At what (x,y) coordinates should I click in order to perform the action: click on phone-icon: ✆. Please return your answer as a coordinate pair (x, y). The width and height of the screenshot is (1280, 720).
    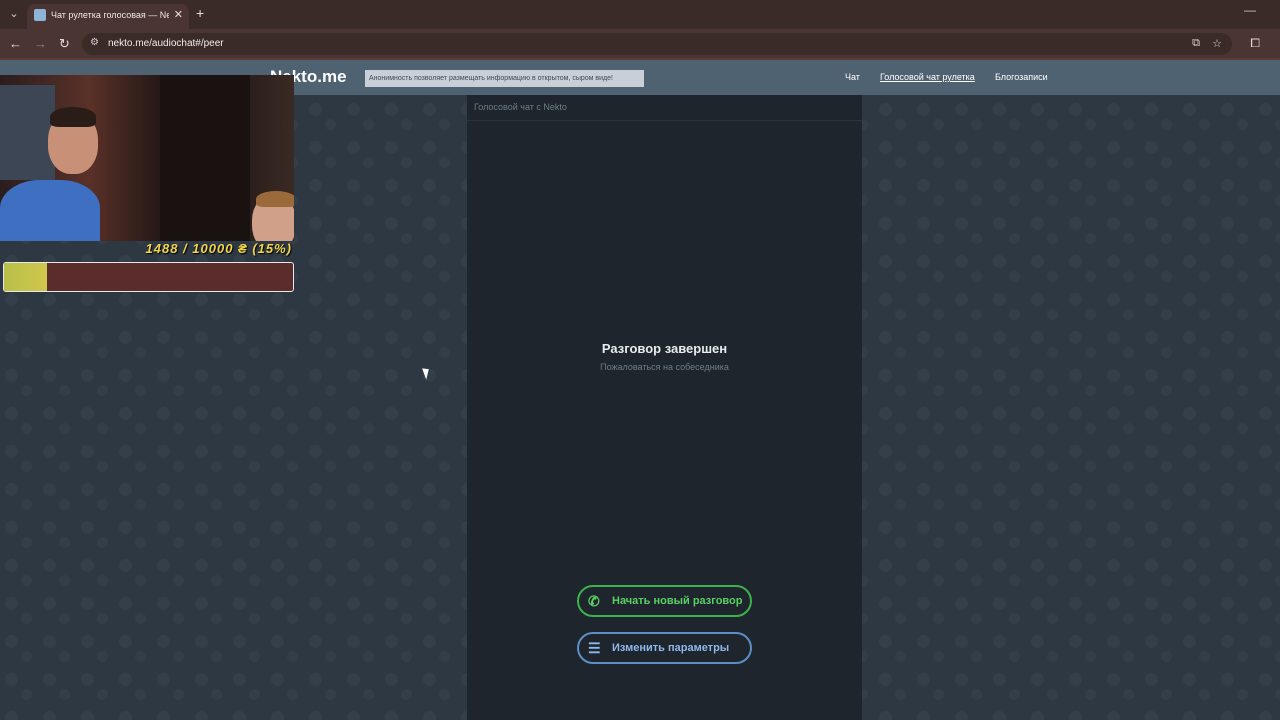
    Looking at the image, I should click on (594, 601).